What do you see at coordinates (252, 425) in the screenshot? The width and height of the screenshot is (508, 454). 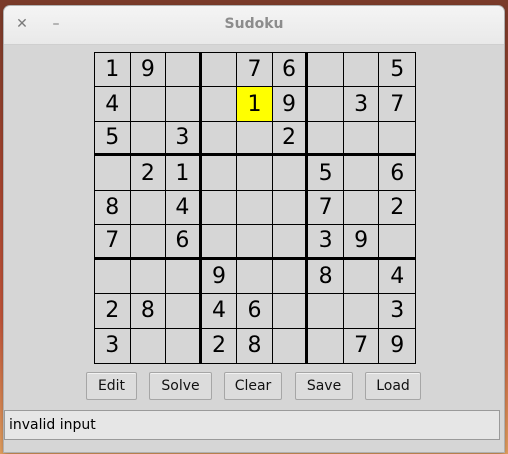 I see `status-field: invalid input` at bounding box center [252, 425].